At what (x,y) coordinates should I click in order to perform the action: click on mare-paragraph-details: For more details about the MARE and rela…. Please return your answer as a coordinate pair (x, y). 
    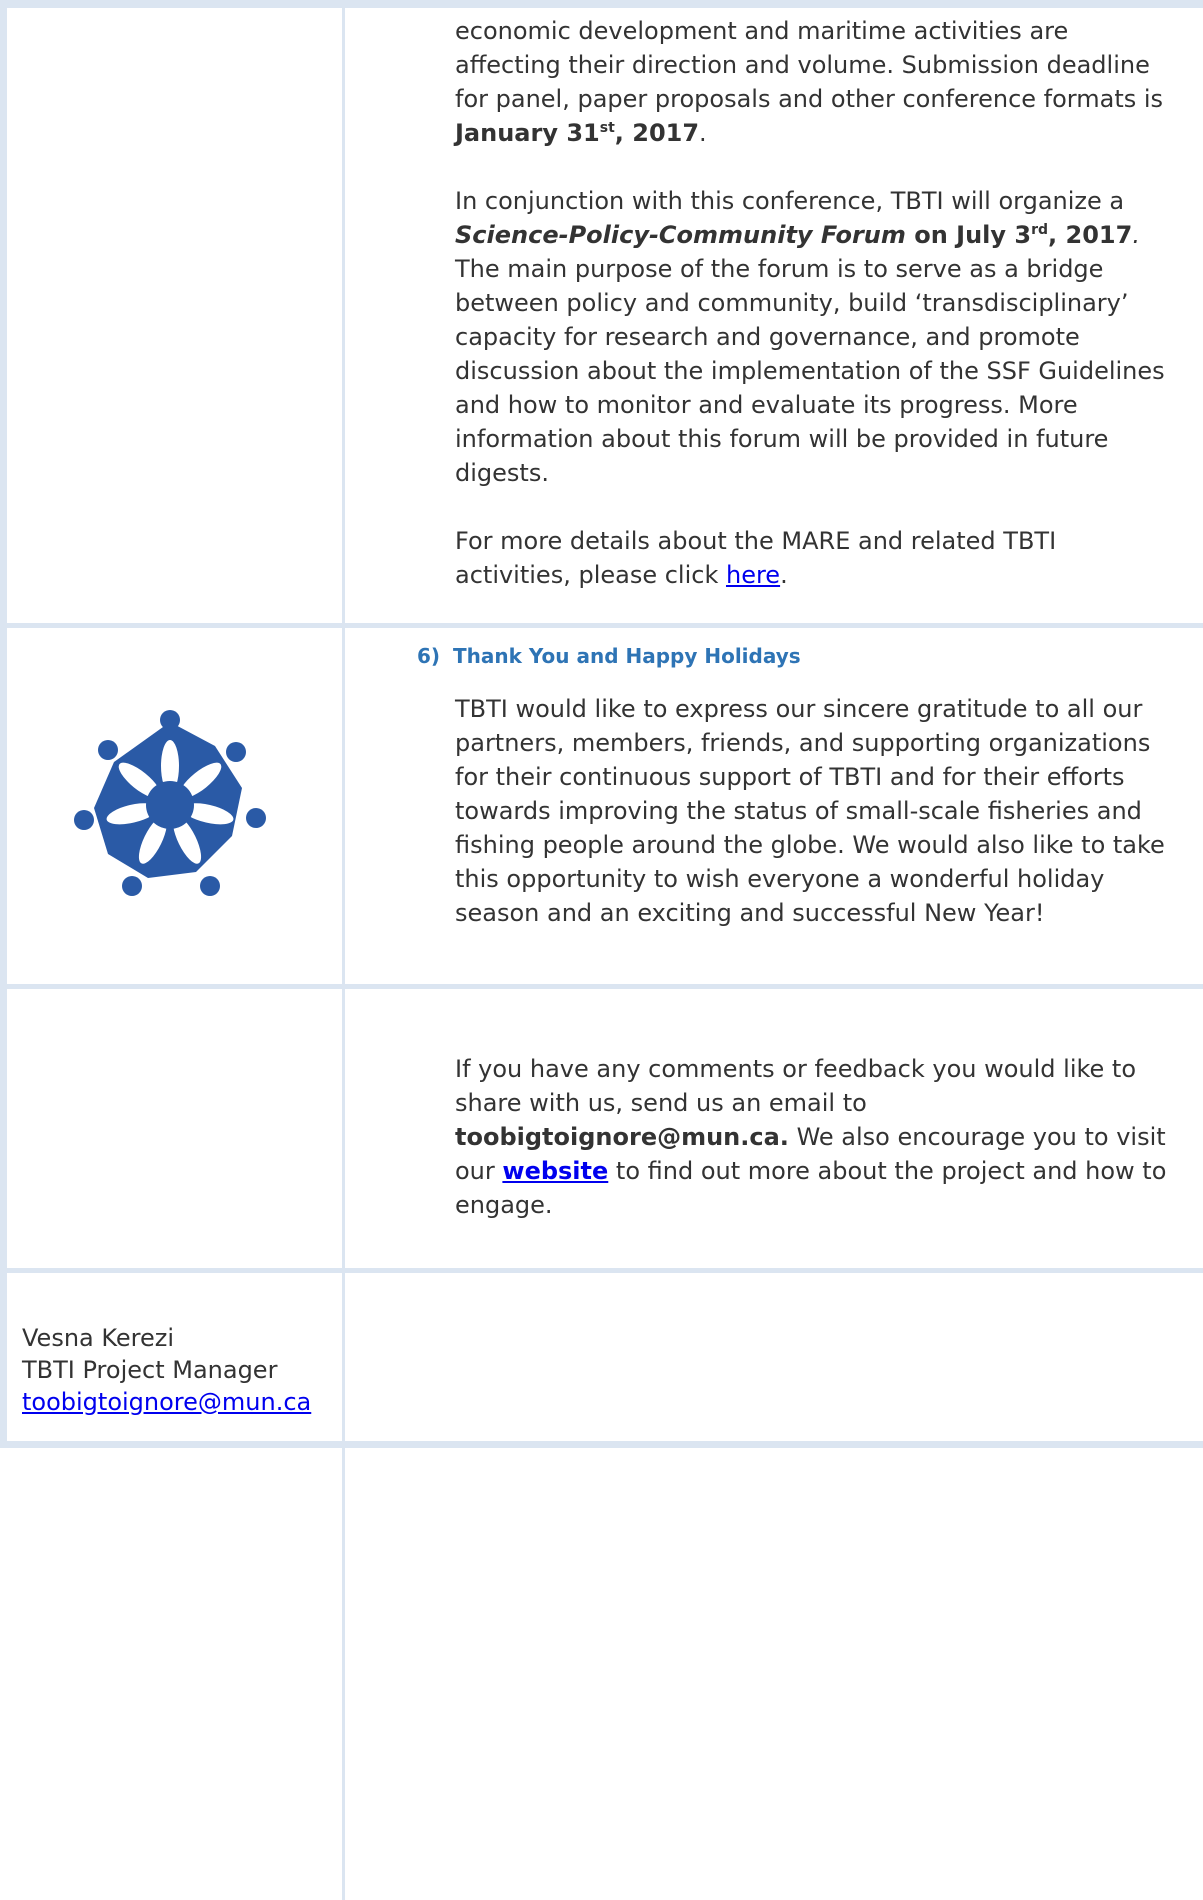
    Looking at the image, I should click on (756, 558).